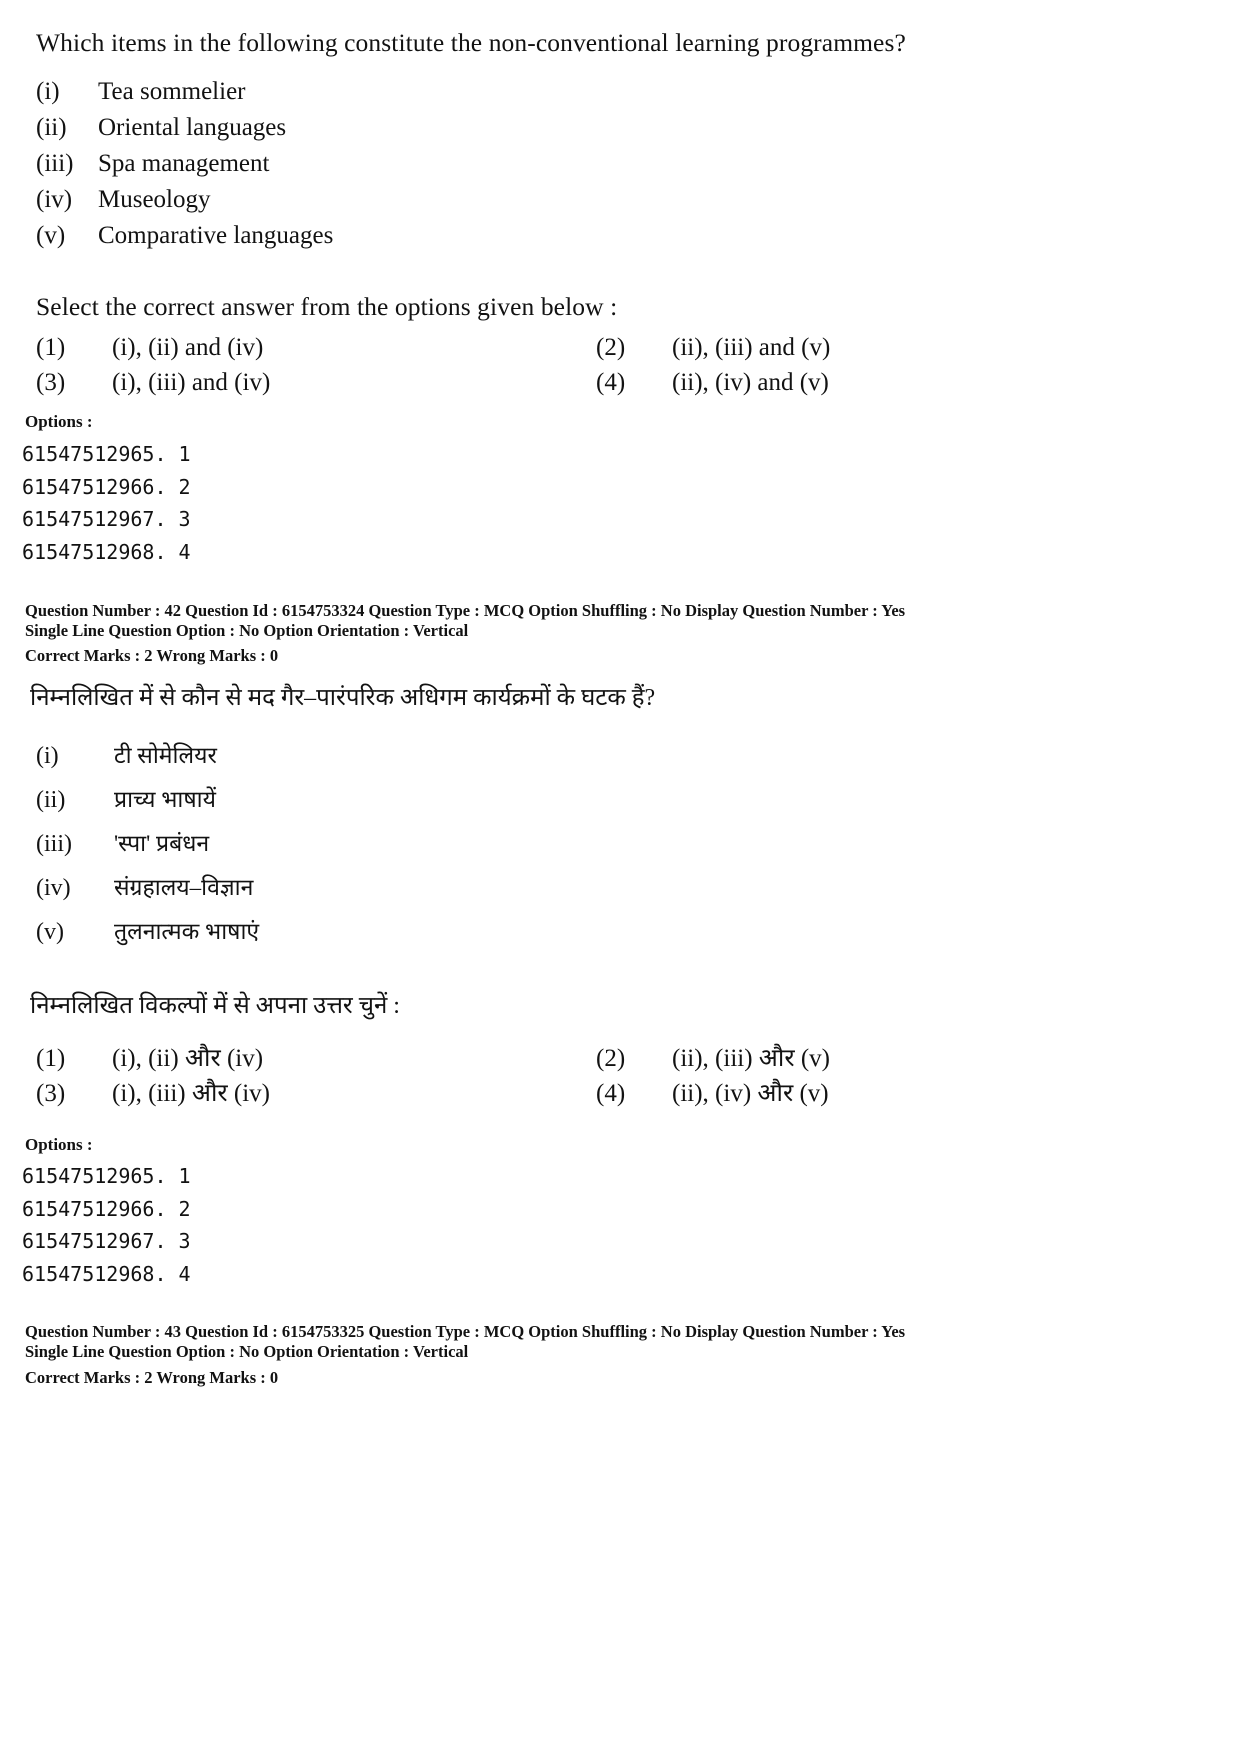  I want to click on choice-option-2: (2) (ii), (iii) and (v), so click(816, 348).